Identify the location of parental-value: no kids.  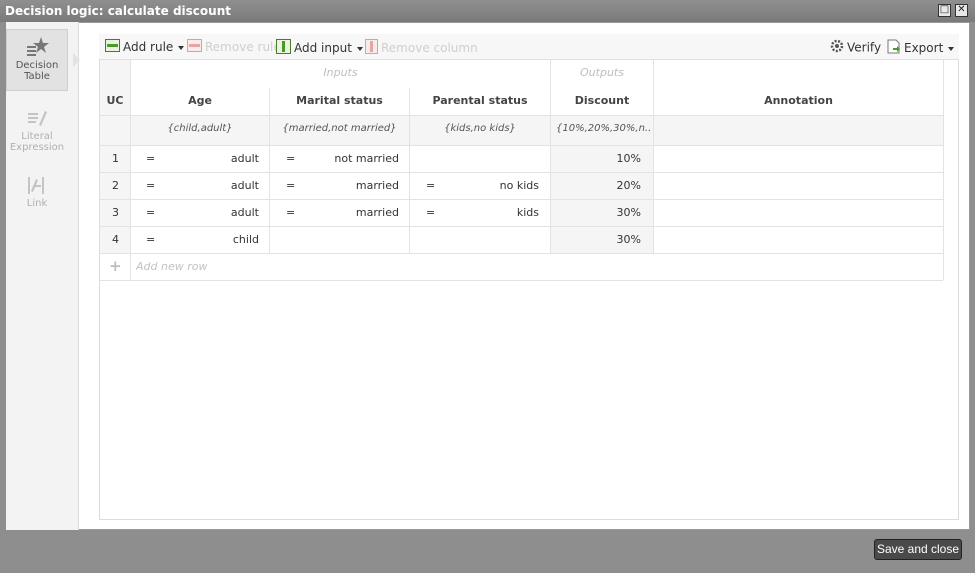
(495, 185).